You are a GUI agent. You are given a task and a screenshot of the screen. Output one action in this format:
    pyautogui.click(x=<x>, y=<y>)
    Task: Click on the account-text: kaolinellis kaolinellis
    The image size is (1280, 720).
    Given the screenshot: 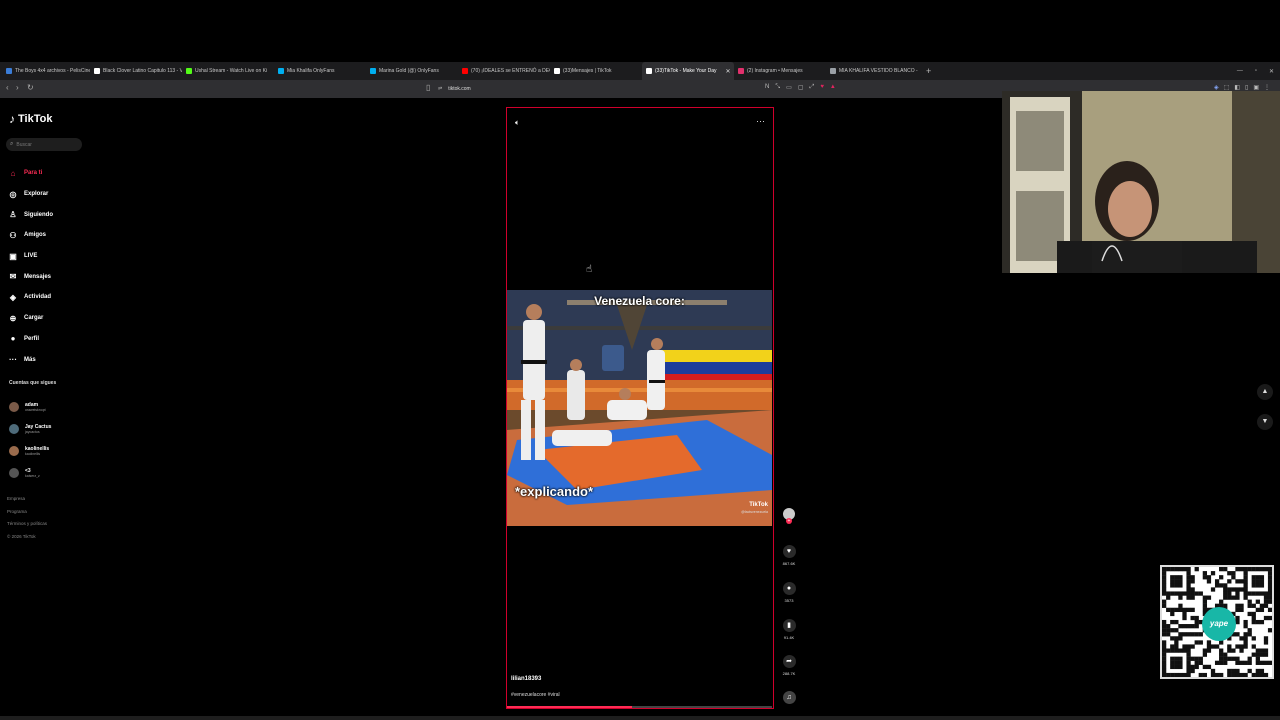 What is the action you would take?
    pyautogui.click(x=37, y=451)
    